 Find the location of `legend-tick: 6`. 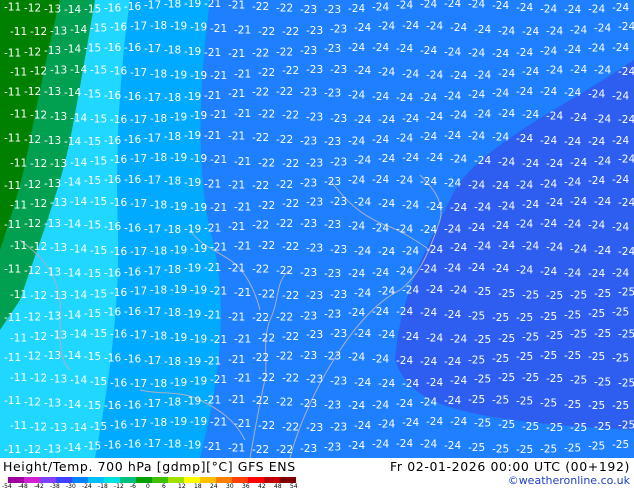

legend-tick: 6 is located at coordinates (164, 486).